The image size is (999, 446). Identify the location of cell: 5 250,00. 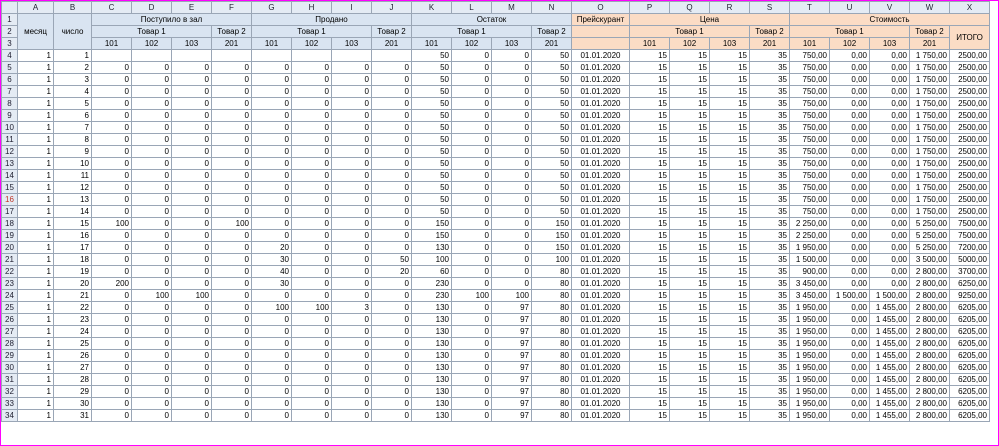
(929, 247).